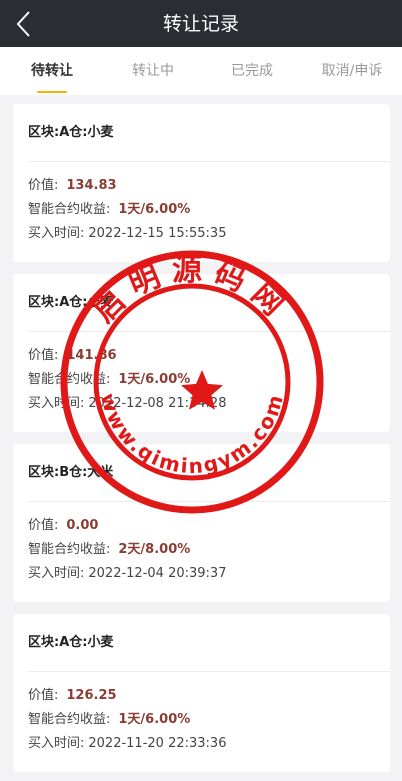 The height and width of the screenshot is (781, 402). I want to click on value-row: 价值: 141.86, so click(72, 356).